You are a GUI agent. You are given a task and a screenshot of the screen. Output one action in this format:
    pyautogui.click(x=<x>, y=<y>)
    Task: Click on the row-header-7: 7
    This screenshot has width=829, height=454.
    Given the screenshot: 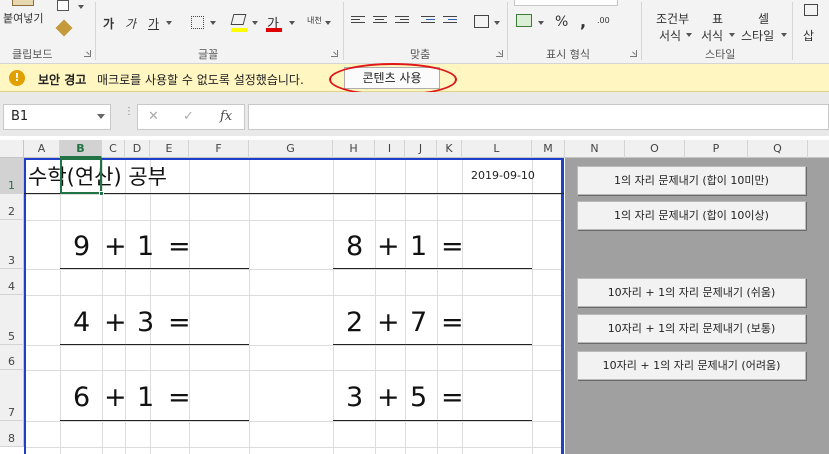 What is the action you would take?
    pyautogui.click(x=12, y=395)
    